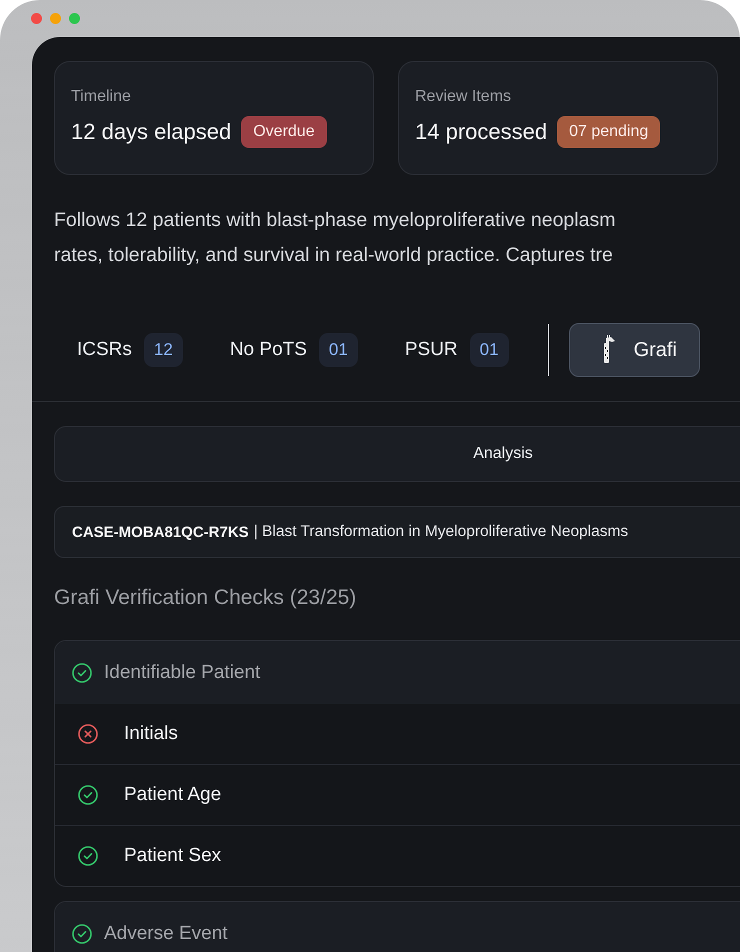  What do you see at coordinates (634, 350) in the screenshot?
I see `grafi-button: Grafi` at bounding box center [634, 350].